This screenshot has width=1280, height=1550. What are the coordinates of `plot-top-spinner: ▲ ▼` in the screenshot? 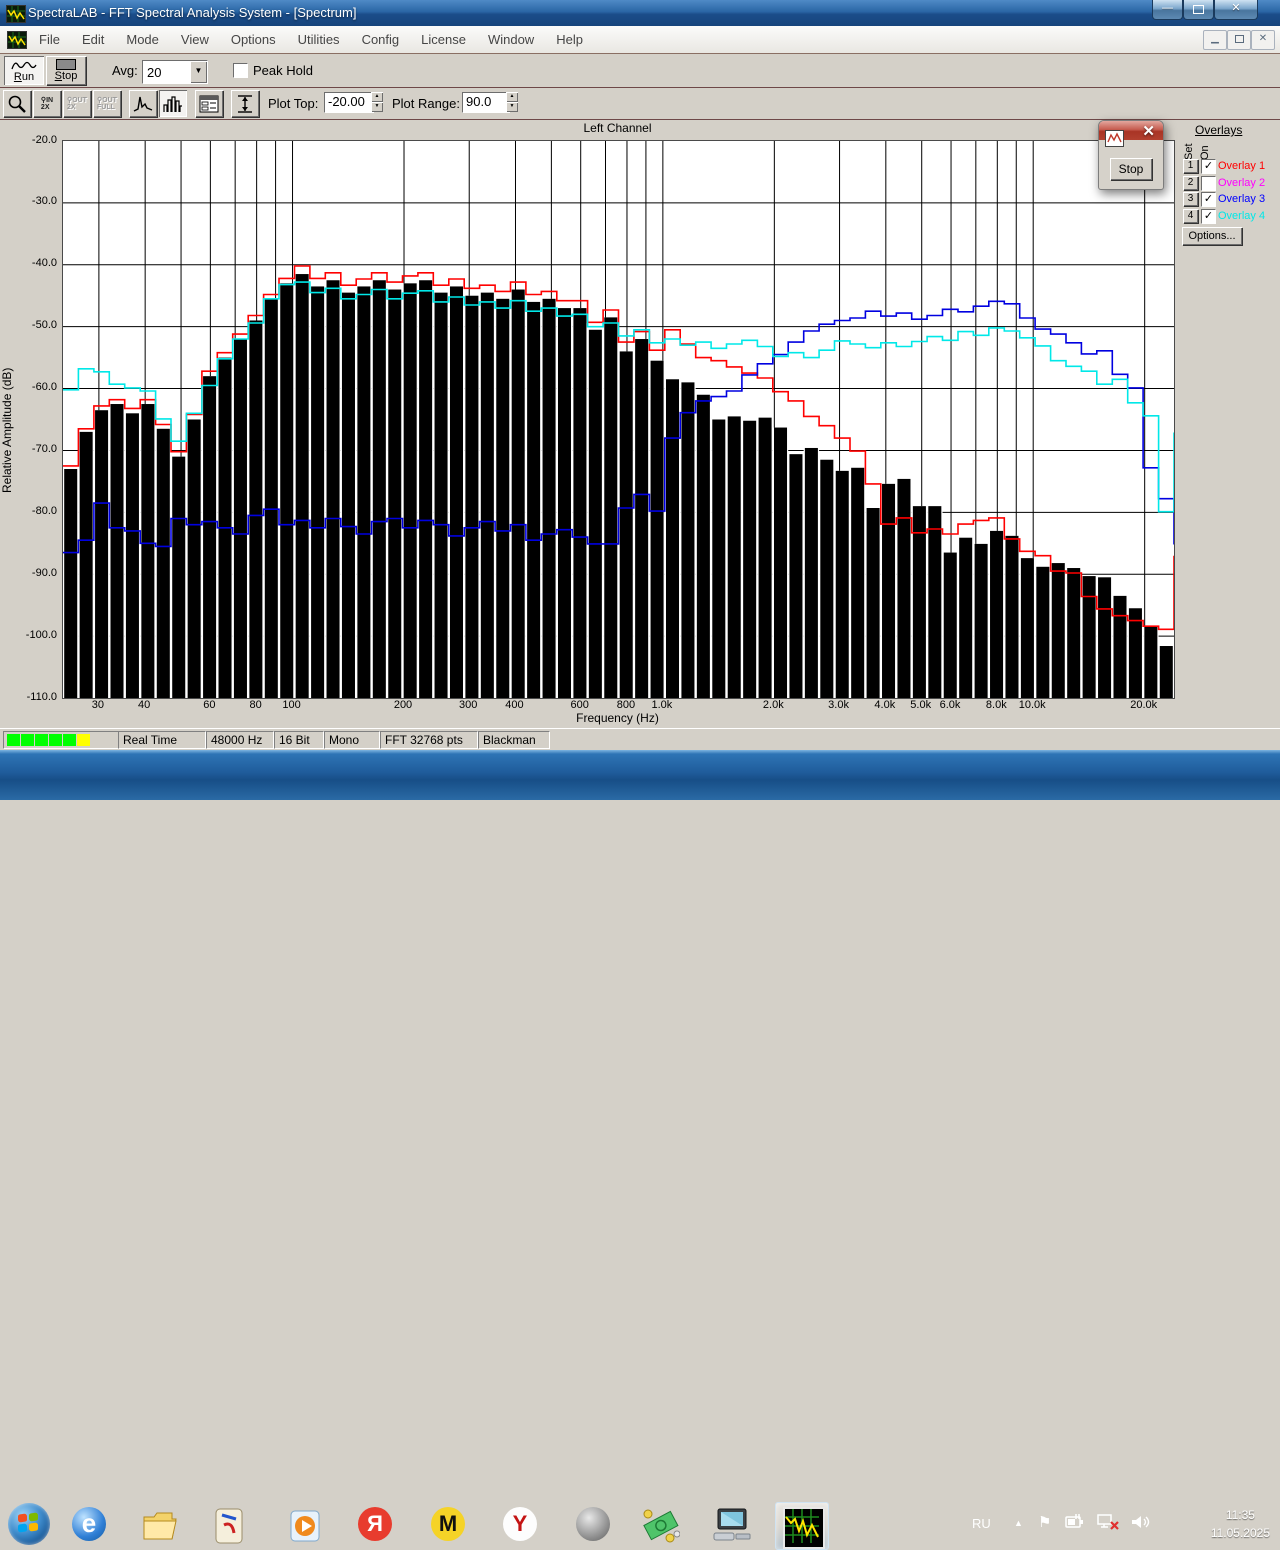 It's located at (377, 102).